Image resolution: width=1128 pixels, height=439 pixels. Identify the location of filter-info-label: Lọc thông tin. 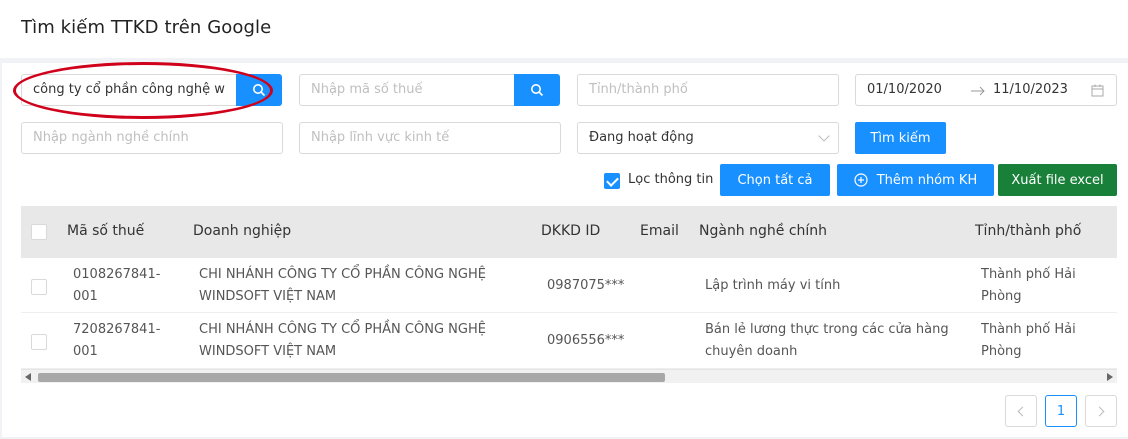
(671, 179).